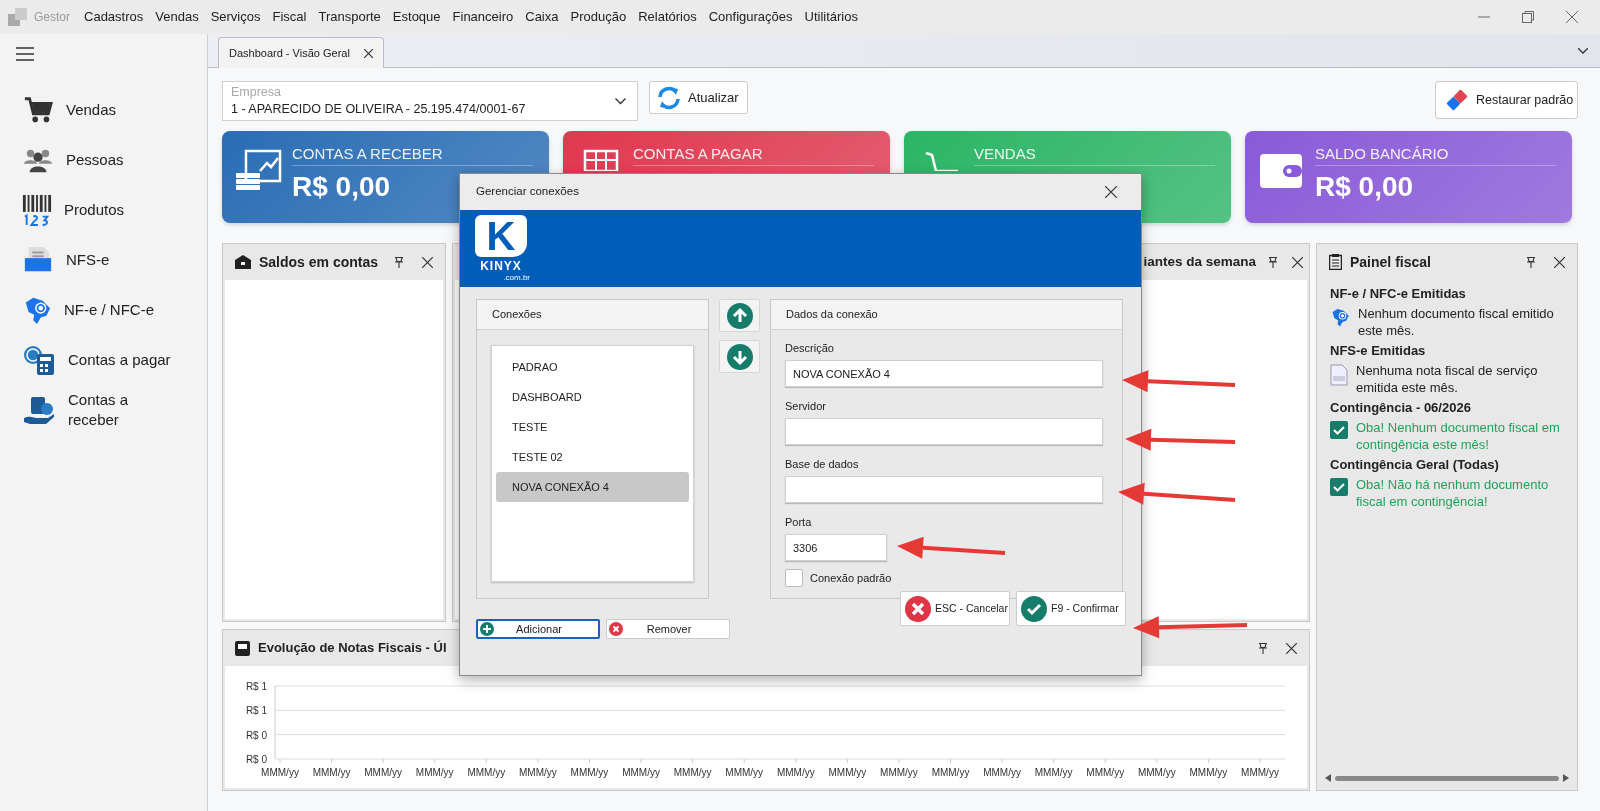 Image resolution: width=1600 pixels, height=811 pixels. I want to click on list-item: PADRAO, so click(592, 367).